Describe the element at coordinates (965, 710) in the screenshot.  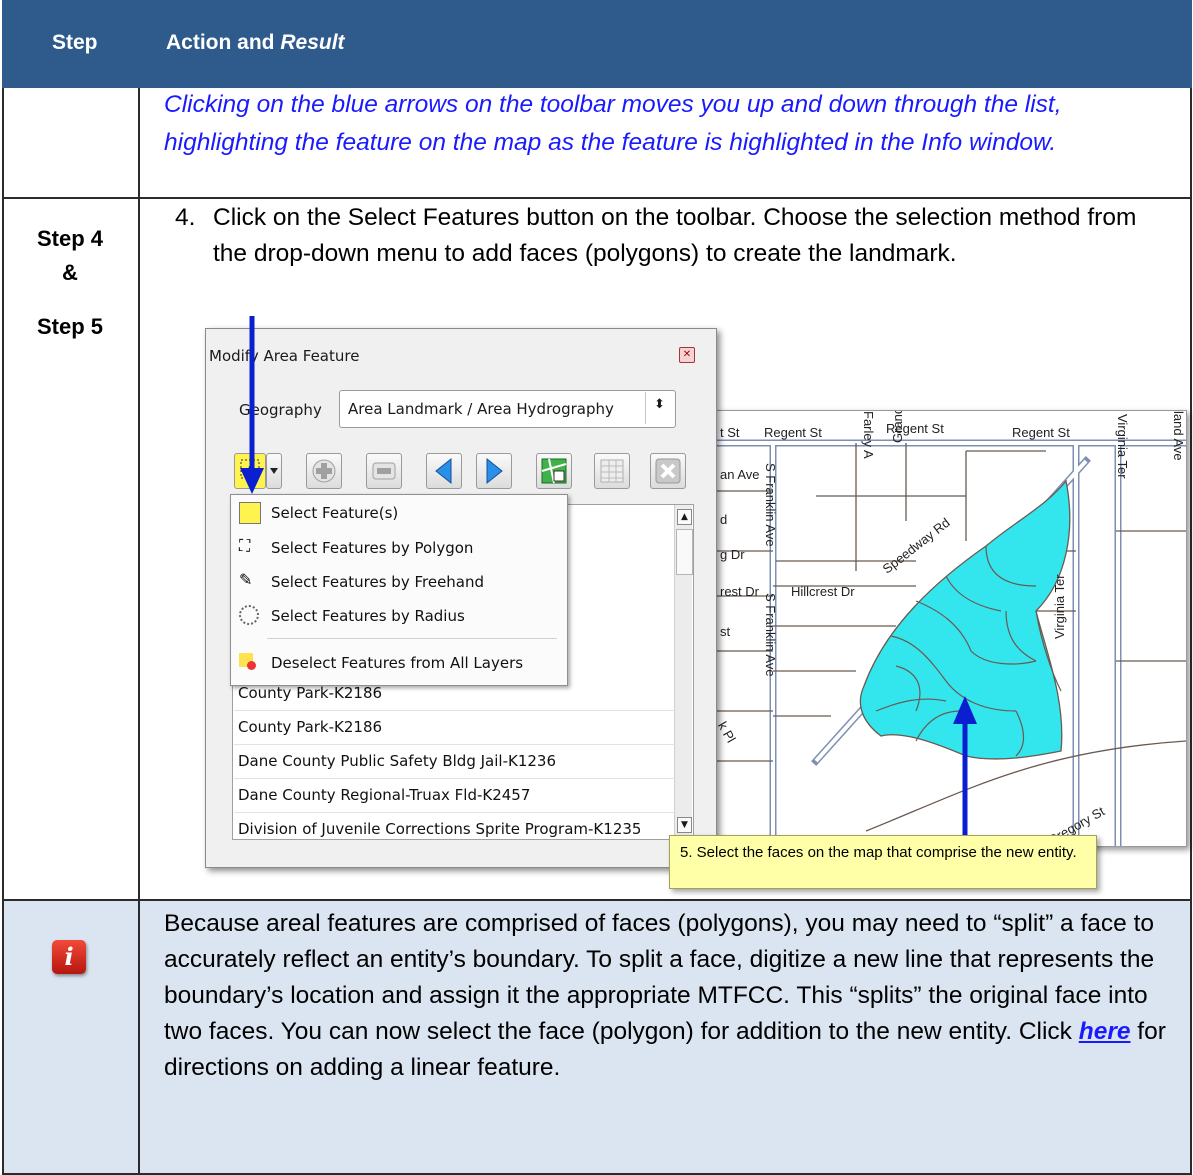
I see `up-arrow-icon` at that location.